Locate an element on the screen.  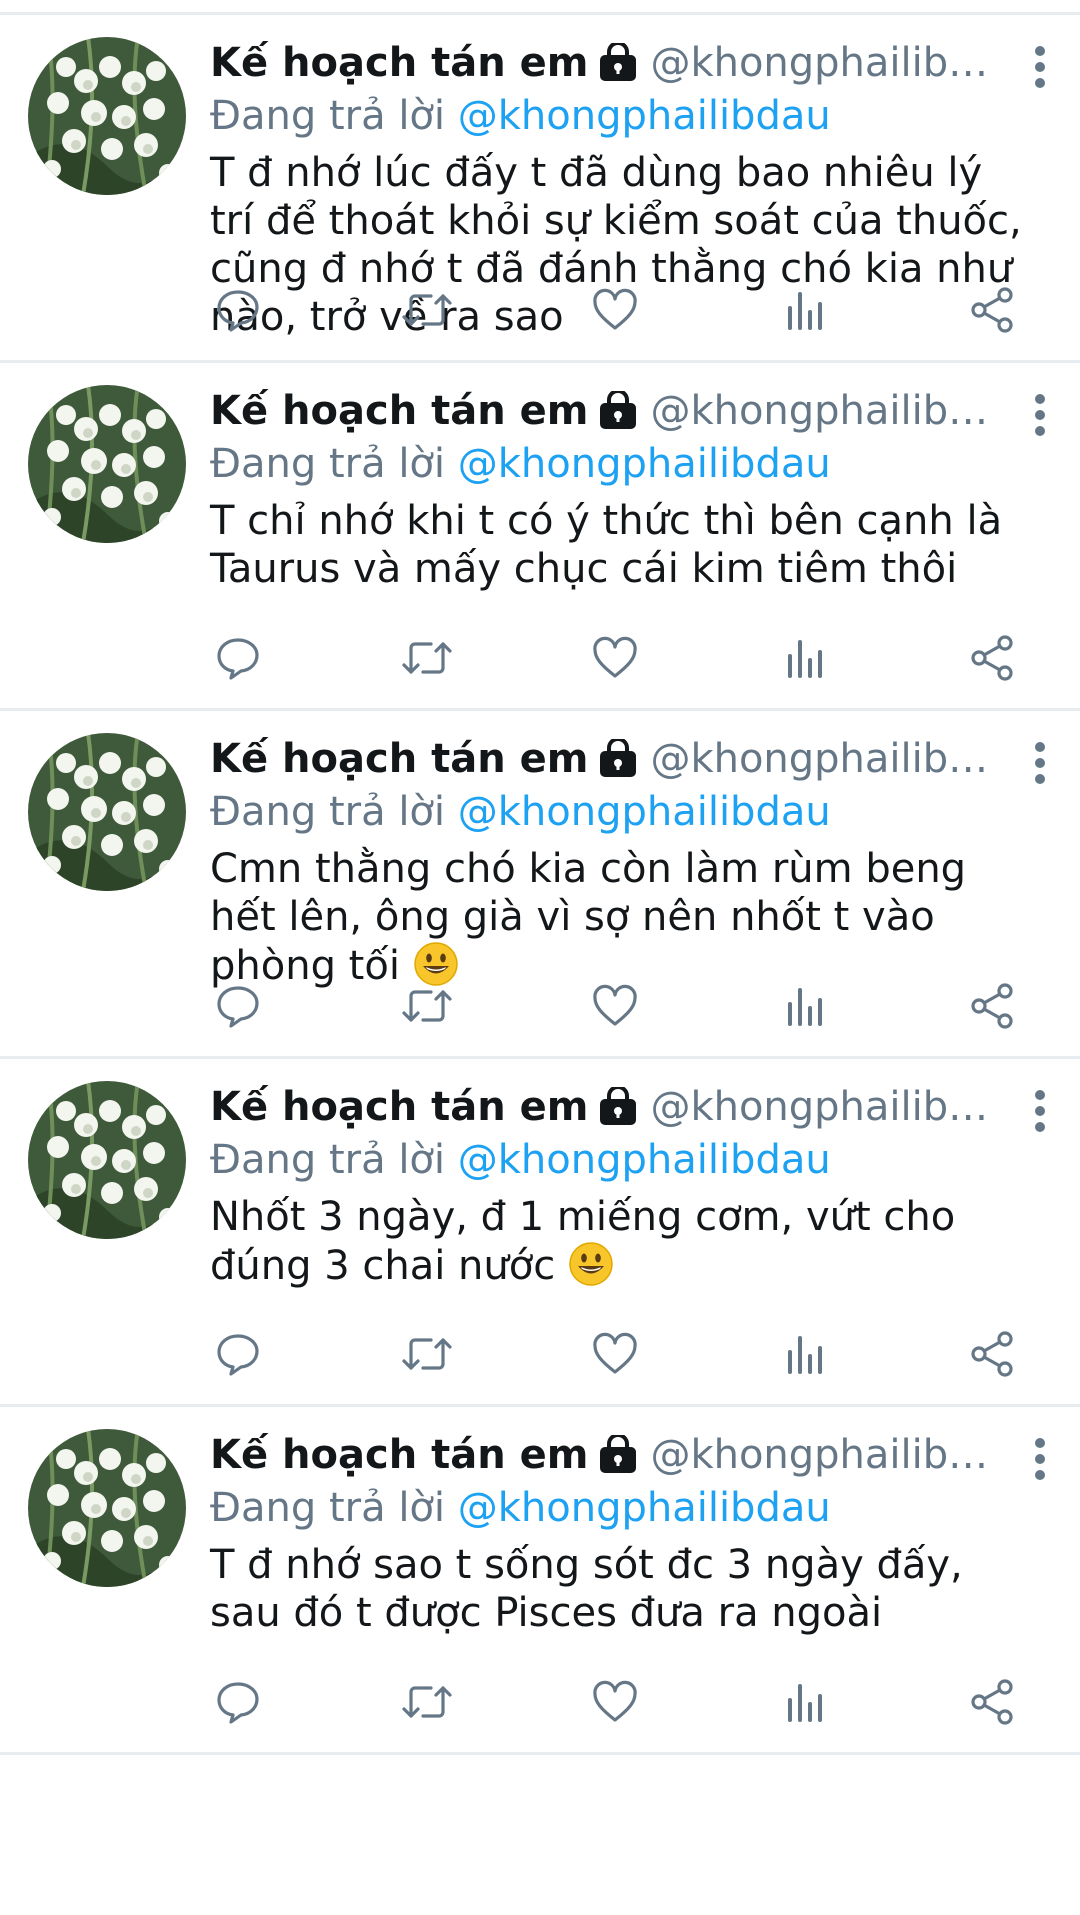
grinning-face-emoji is located at coordinates (591, 1264).